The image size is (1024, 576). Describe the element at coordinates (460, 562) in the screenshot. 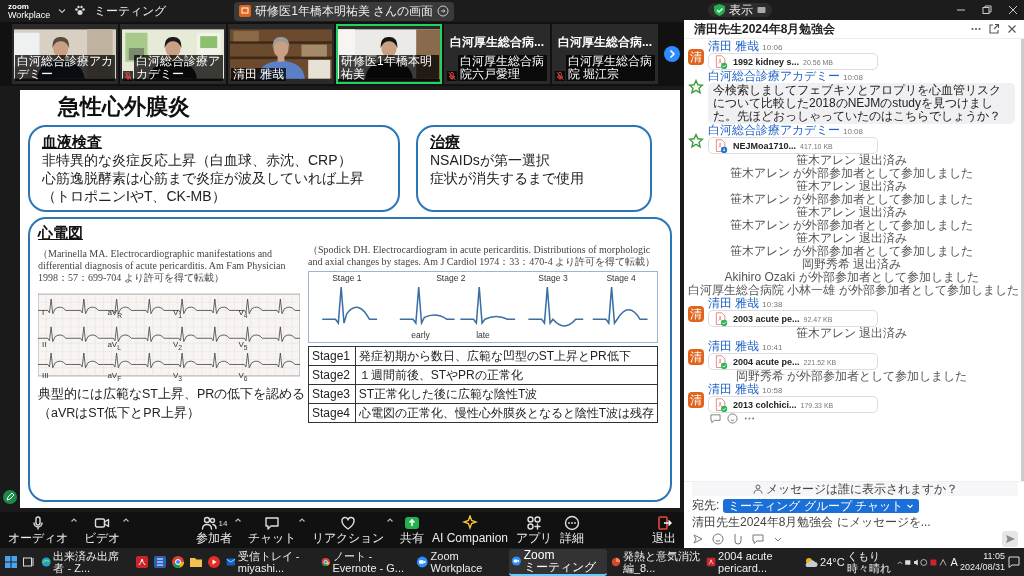

I see `taskbar-item: Zoom Workplace` at that location.